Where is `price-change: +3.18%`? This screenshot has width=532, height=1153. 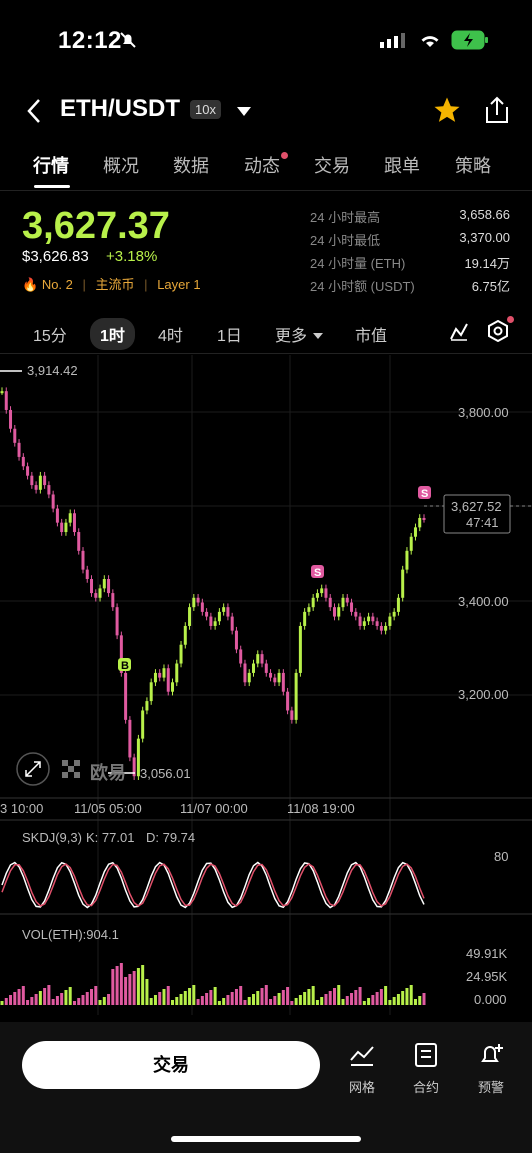
price-change: +3.18% is located at coordinates (132, 256).